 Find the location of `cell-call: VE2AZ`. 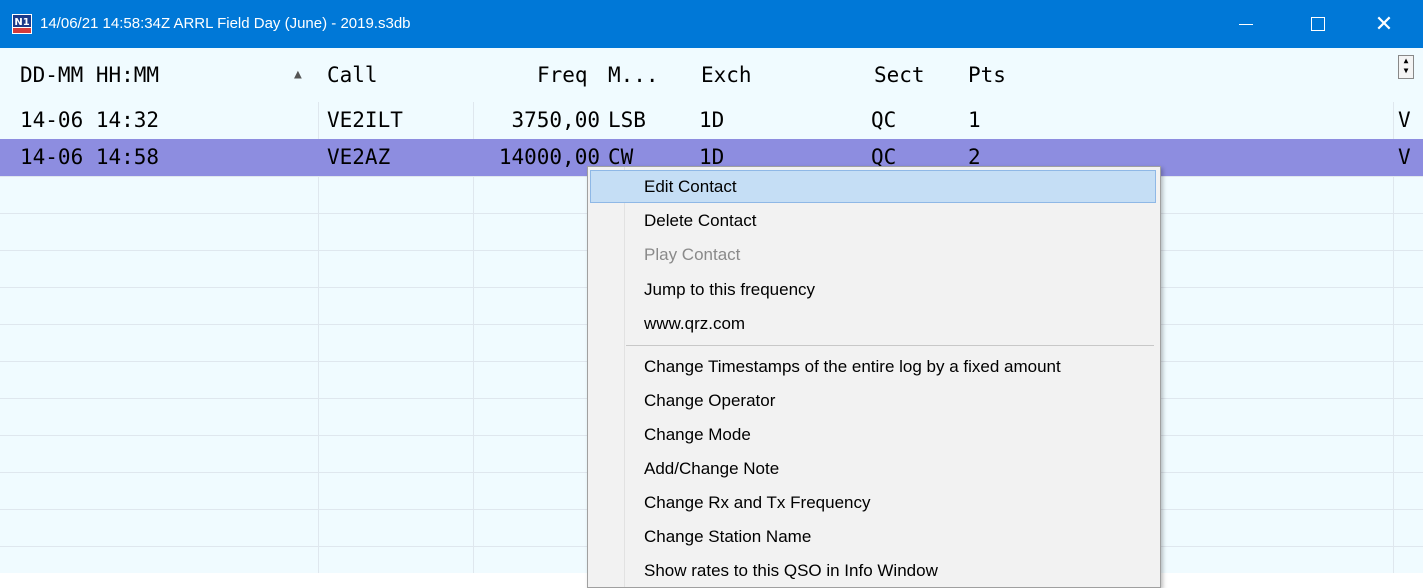

cell-call: VE2AZ is located at coordinates (359, 157).